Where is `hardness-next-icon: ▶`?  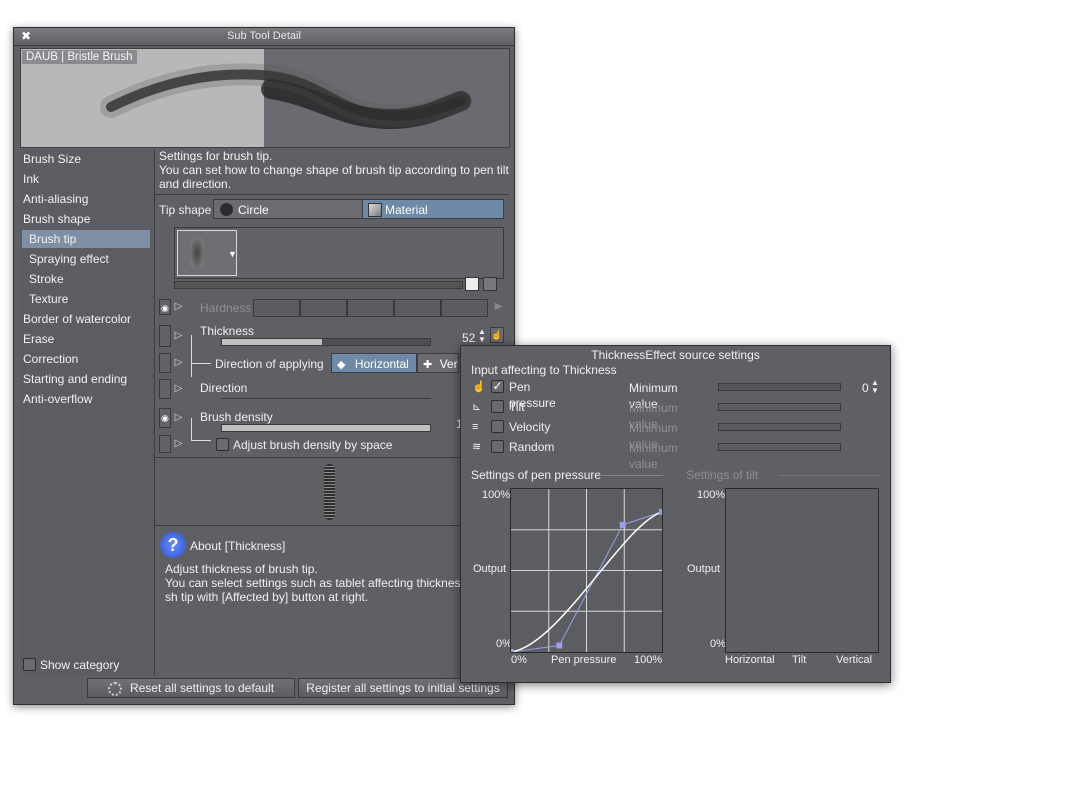
hardness-next-icon: ▶ is located at coordinates (498, 307).